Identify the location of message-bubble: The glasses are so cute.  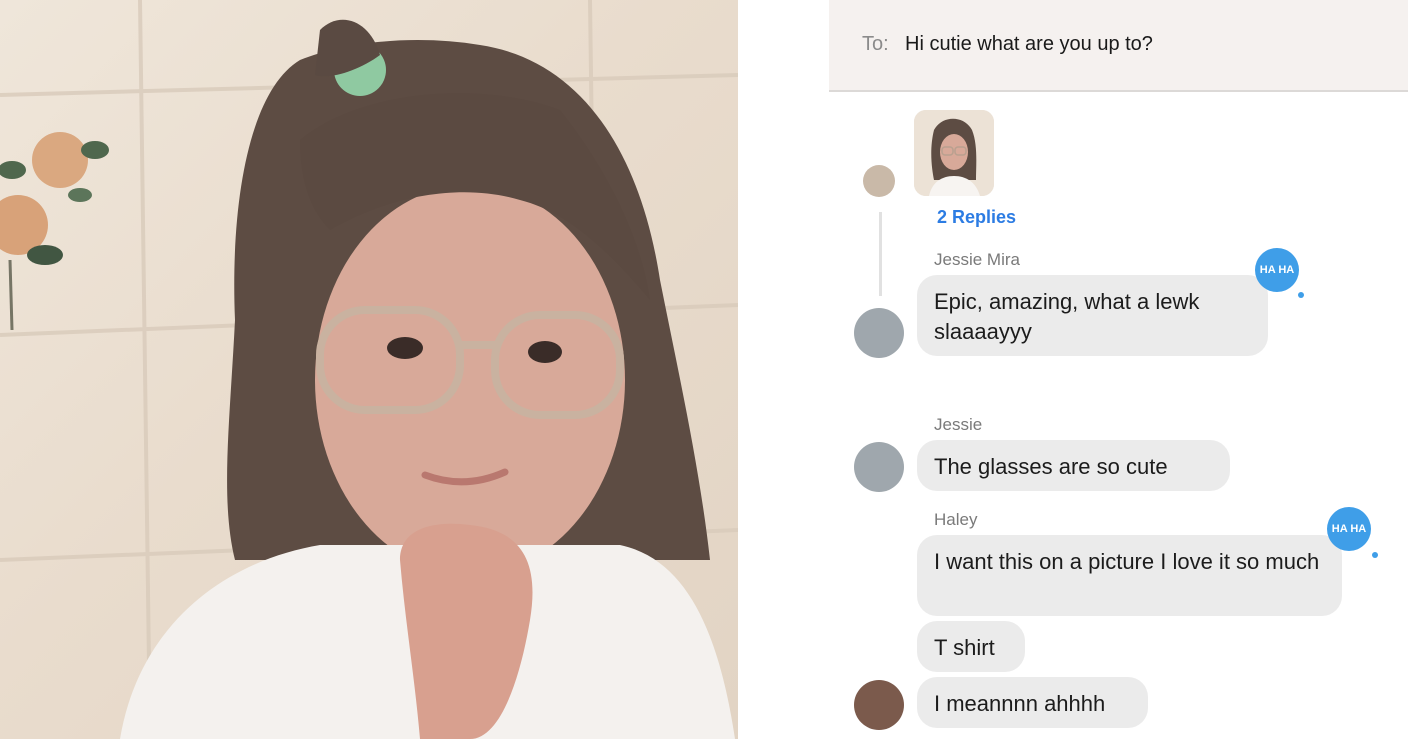
(1073, 465).